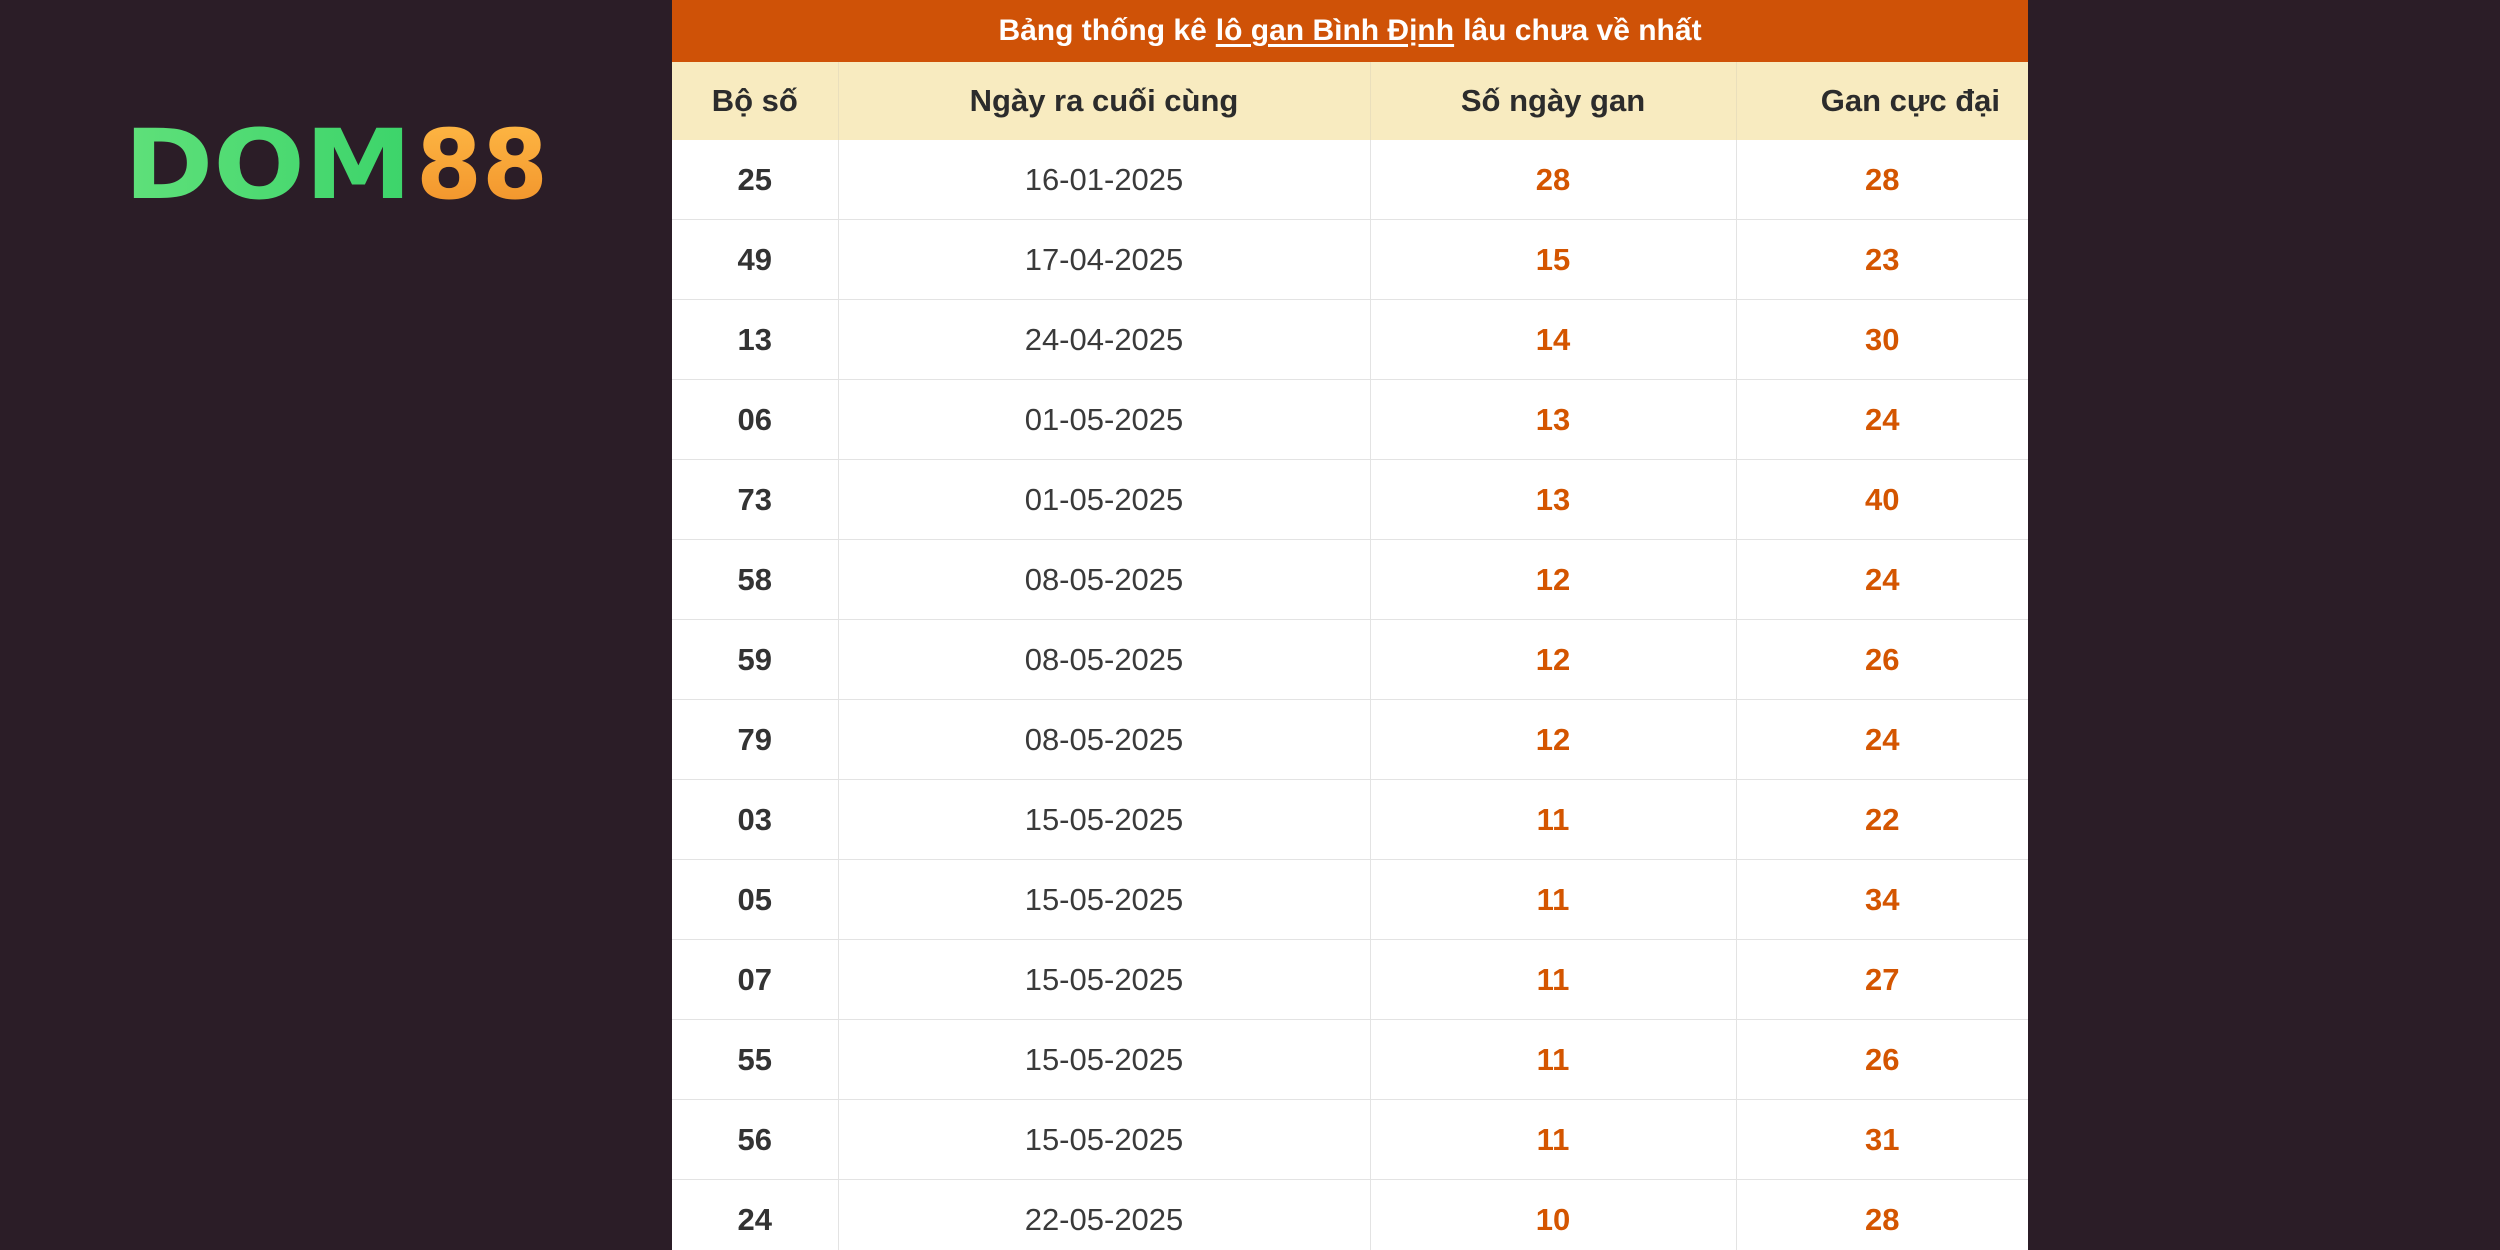  Describe the element at coordinates (755, 819) in the screenshot. I see `cell-bo-so: 03` at that location.